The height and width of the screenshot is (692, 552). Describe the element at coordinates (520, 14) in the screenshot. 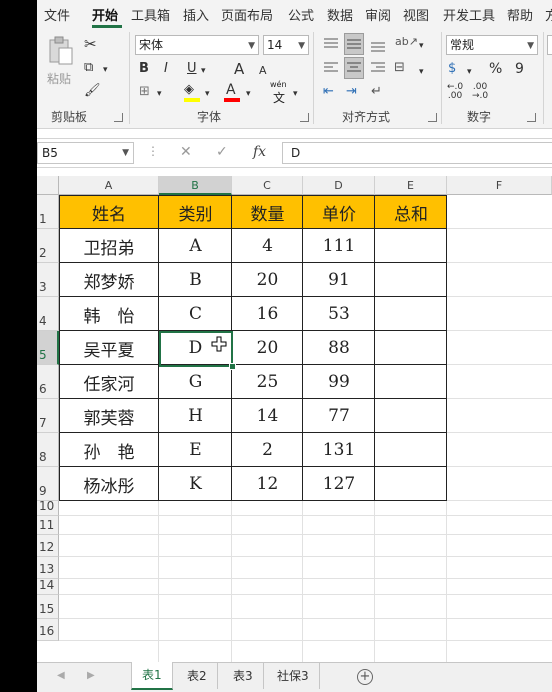

I see `tab-help: 帮助` at that location.